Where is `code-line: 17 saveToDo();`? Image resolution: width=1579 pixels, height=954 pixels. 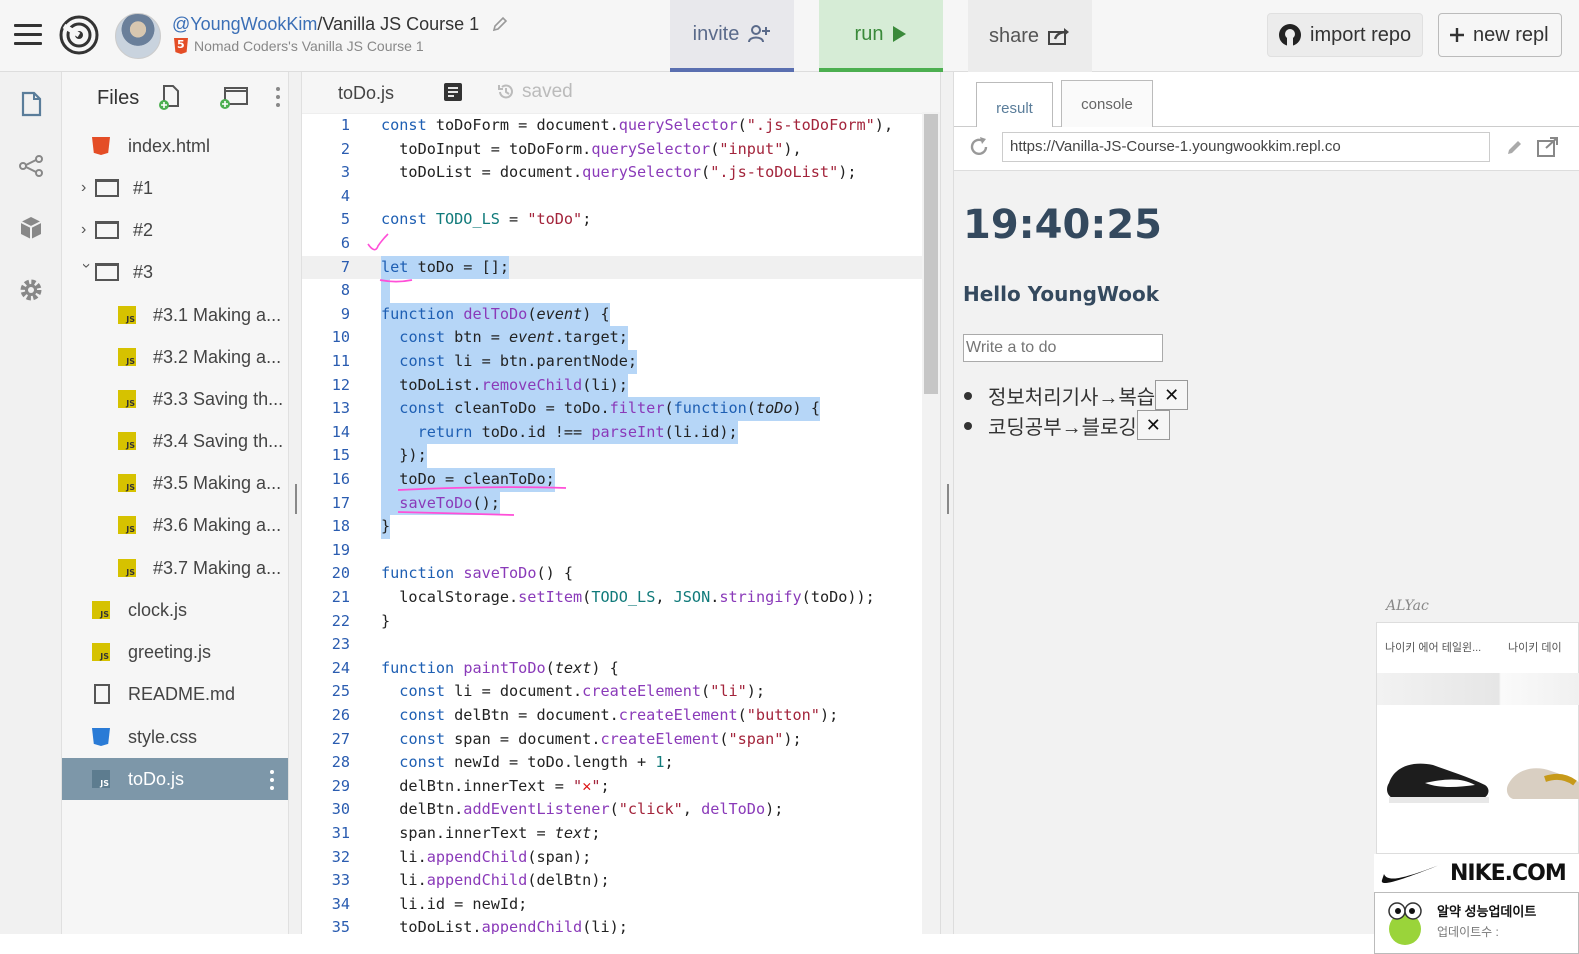
code-line: 17 saveToDo(); is located at coordinates (612, 503).